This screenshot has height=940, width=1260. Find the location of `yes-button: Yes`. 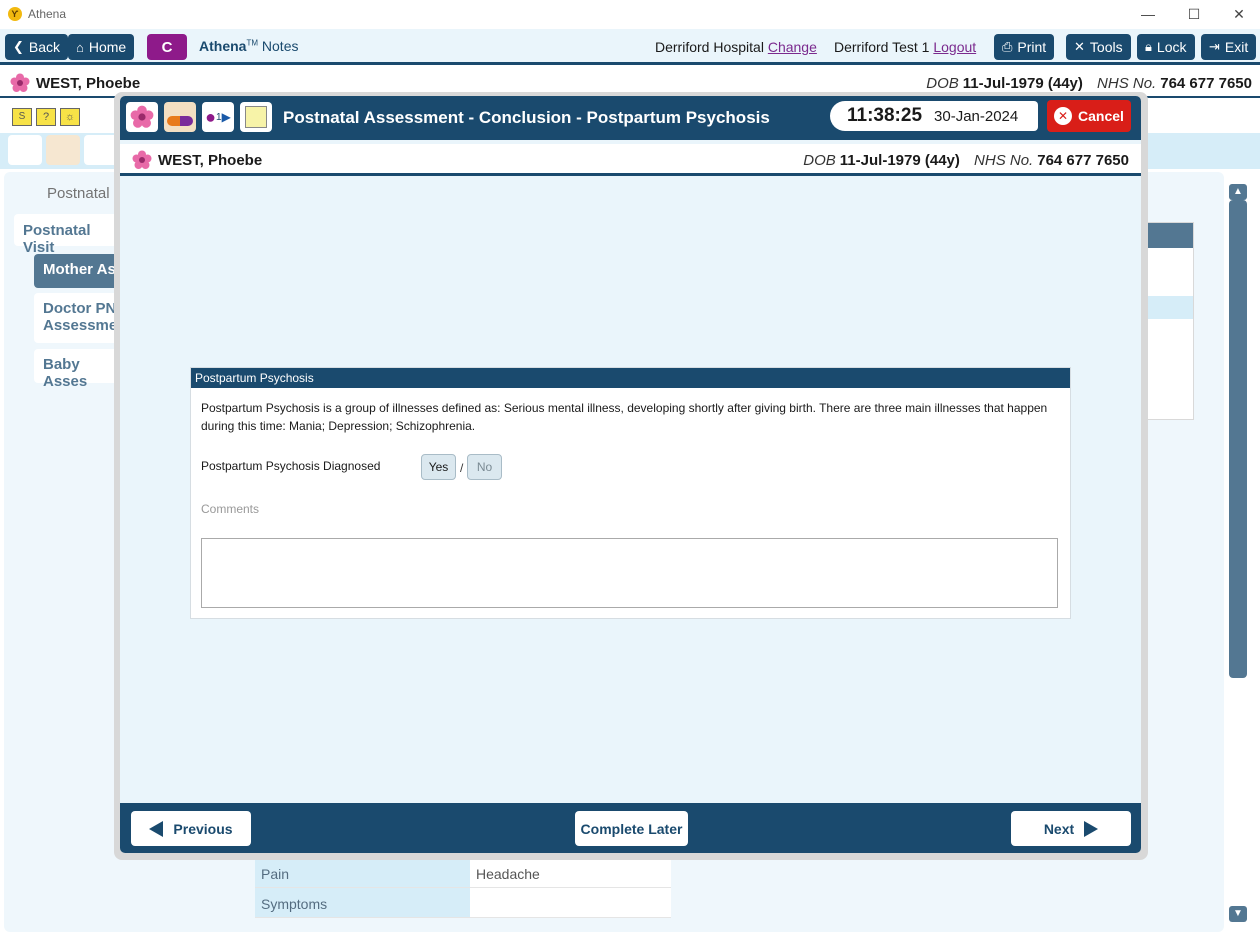

yes-button: Yes is located at coordinates (438, 467).